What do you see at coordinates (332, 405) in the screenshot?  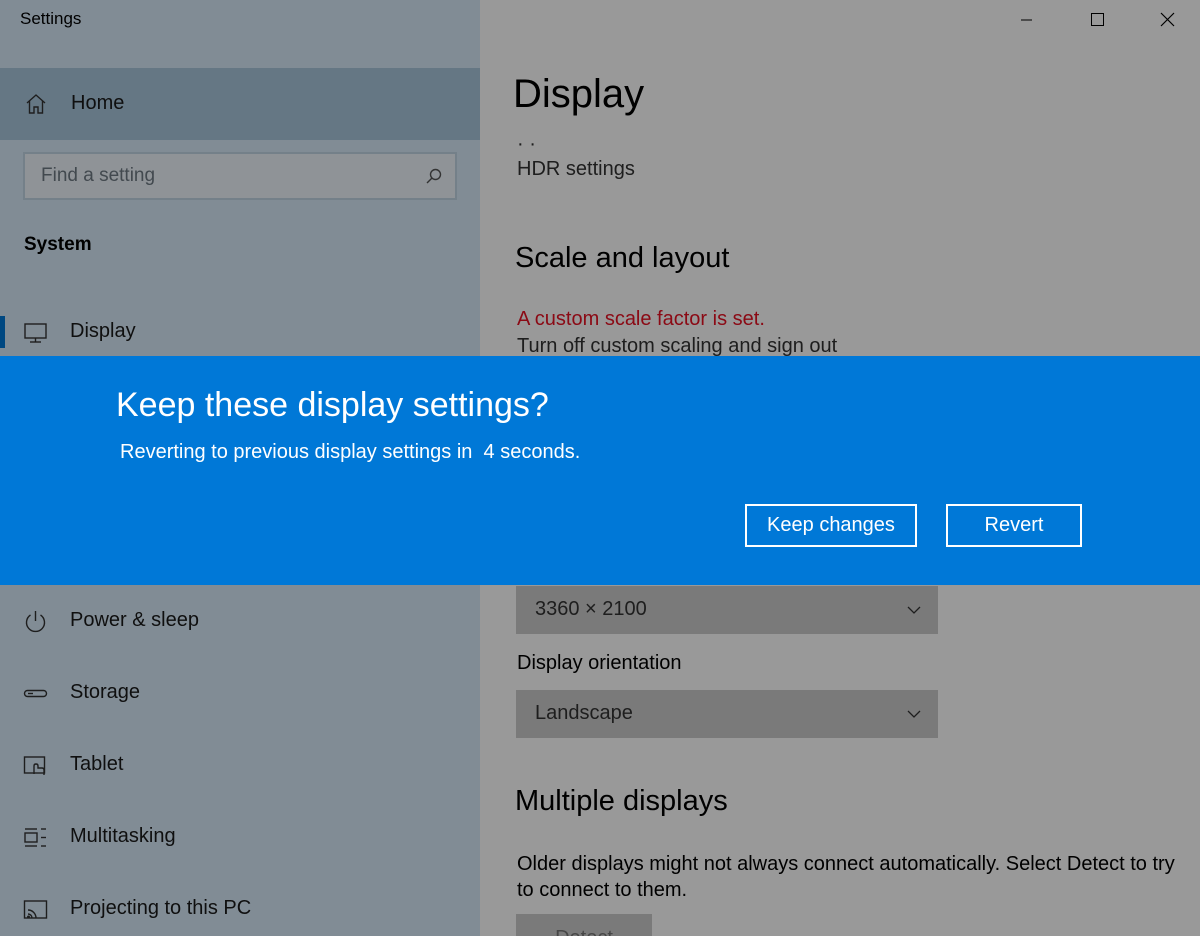 I see `dialog-title: Keep these display settings?` at bounding box center [332, 405].